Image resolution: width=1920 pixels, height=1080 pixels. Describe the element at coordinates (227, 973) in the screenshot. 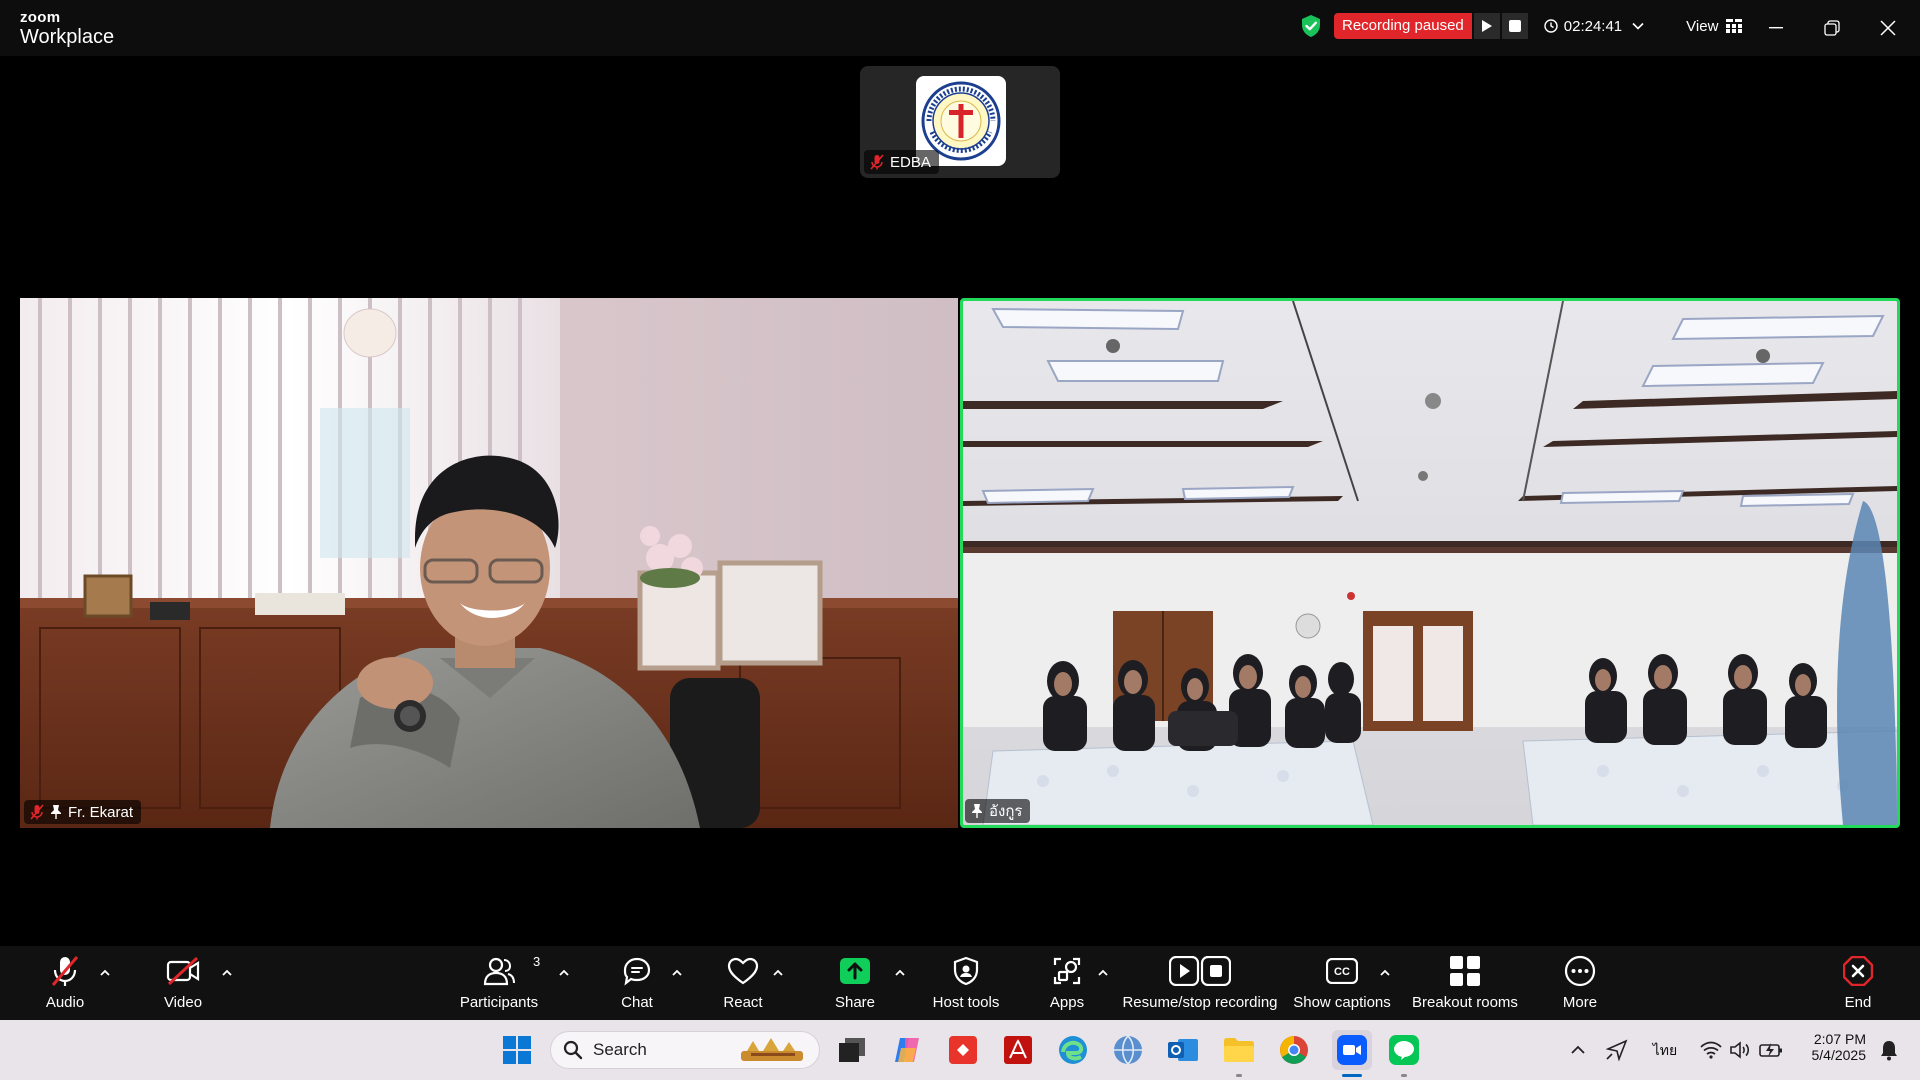

I see `video-options-caret-icon` at that location.